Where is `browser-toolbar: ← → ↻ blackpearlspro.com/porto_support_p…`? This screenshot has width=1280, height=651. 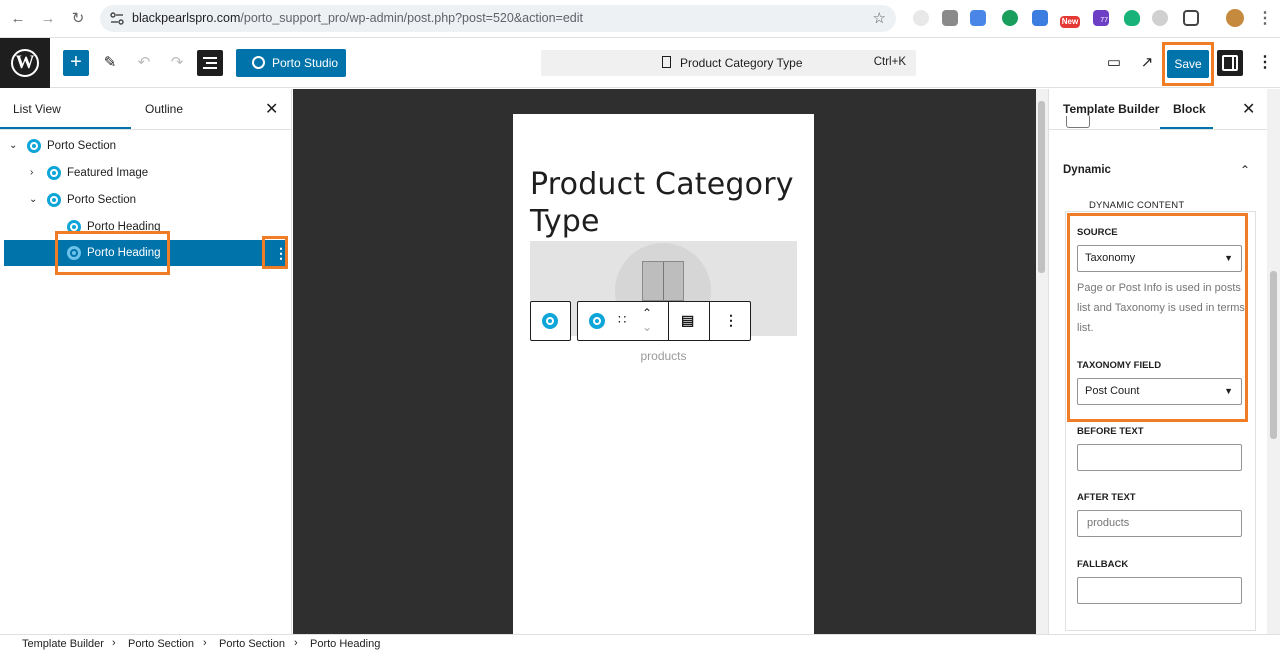
browser-toolbar: ← → ↻ blackpearlspro.com/porto_support_p… is located at coordinates (640, 19).